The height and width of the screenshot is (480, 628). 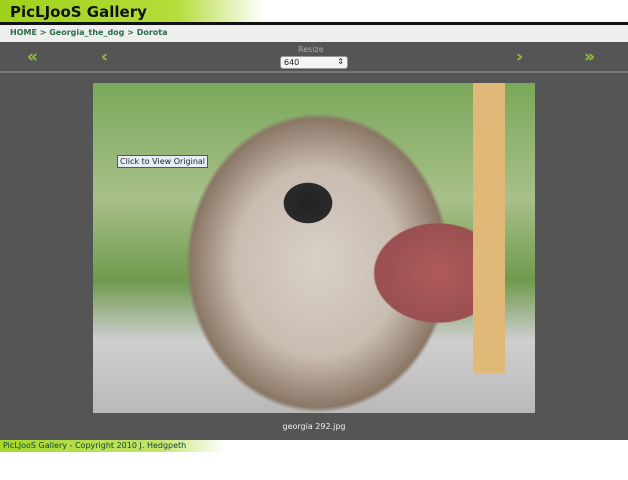 What do you see at coordinates (519, 57) in the screenshot?
I see `next-image-icon: ›` at bounding box center [519, 57].